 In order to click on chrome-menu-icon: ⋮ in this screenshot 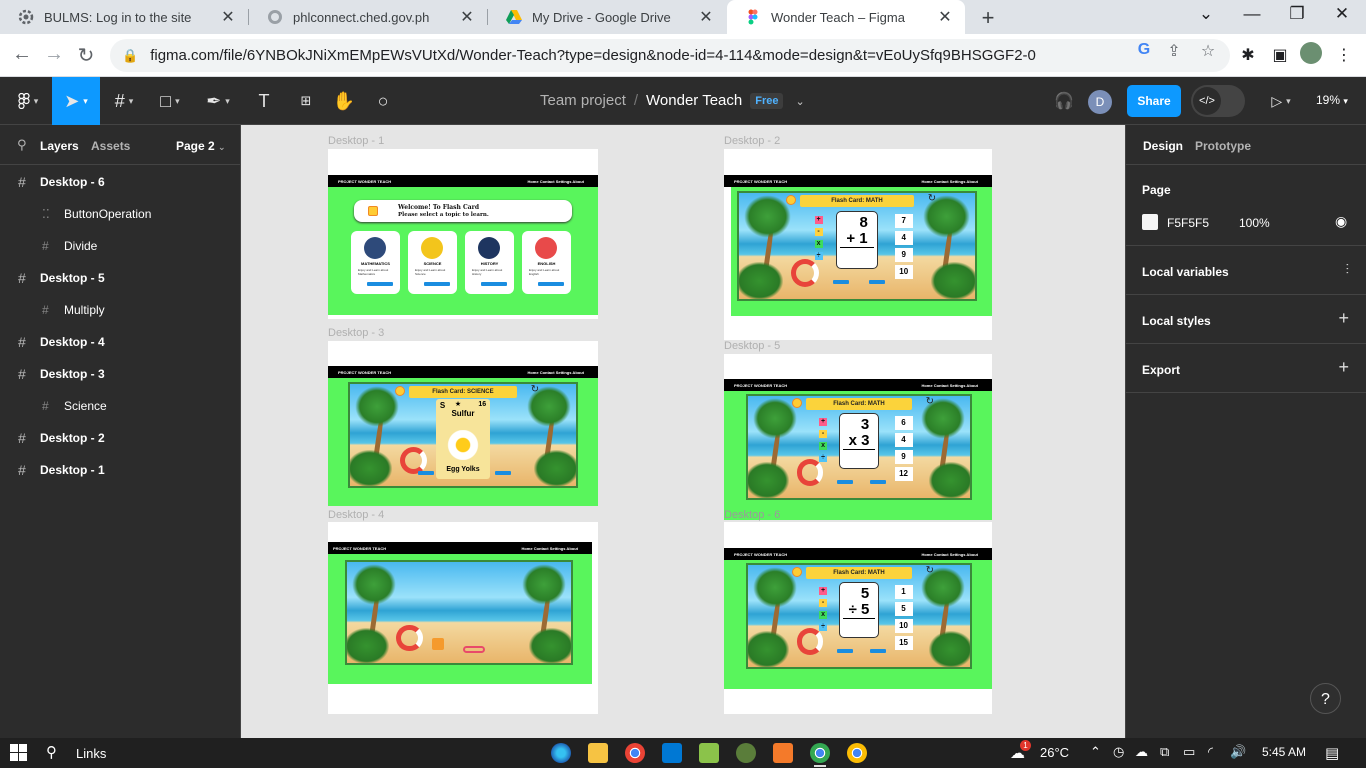, I will do `click(1344, 55)`.